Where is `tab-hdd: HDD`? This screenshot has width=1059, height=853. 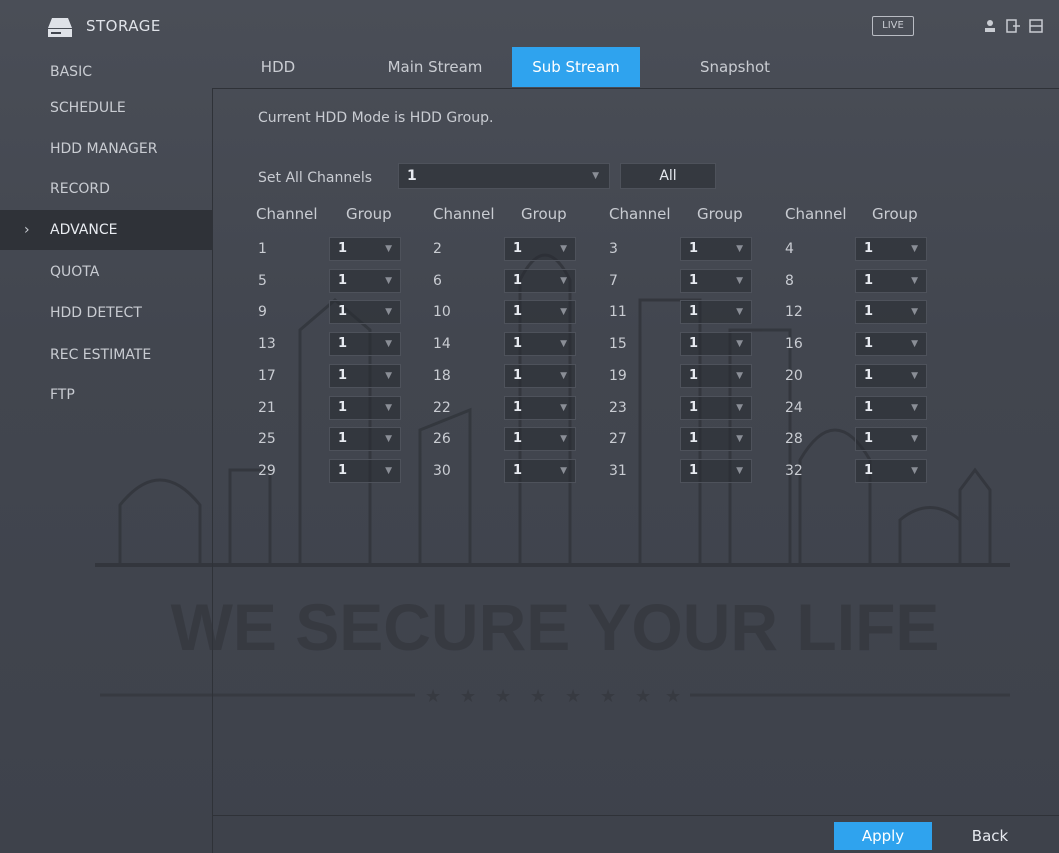 tab-hdd: HDD is located at coordinates (278, 67).